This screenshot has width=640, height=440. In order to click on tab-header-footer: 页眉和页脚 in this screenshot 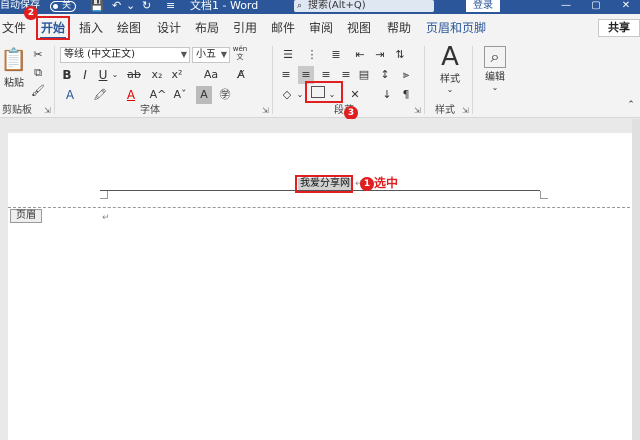, I will do `click(456, 28)`.